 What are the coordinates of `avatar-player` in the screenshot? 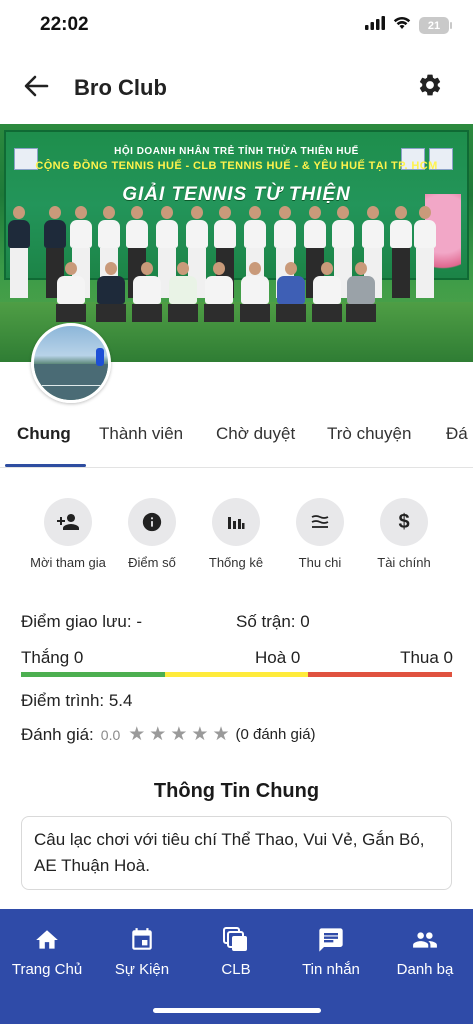 It's located at (100, 357).